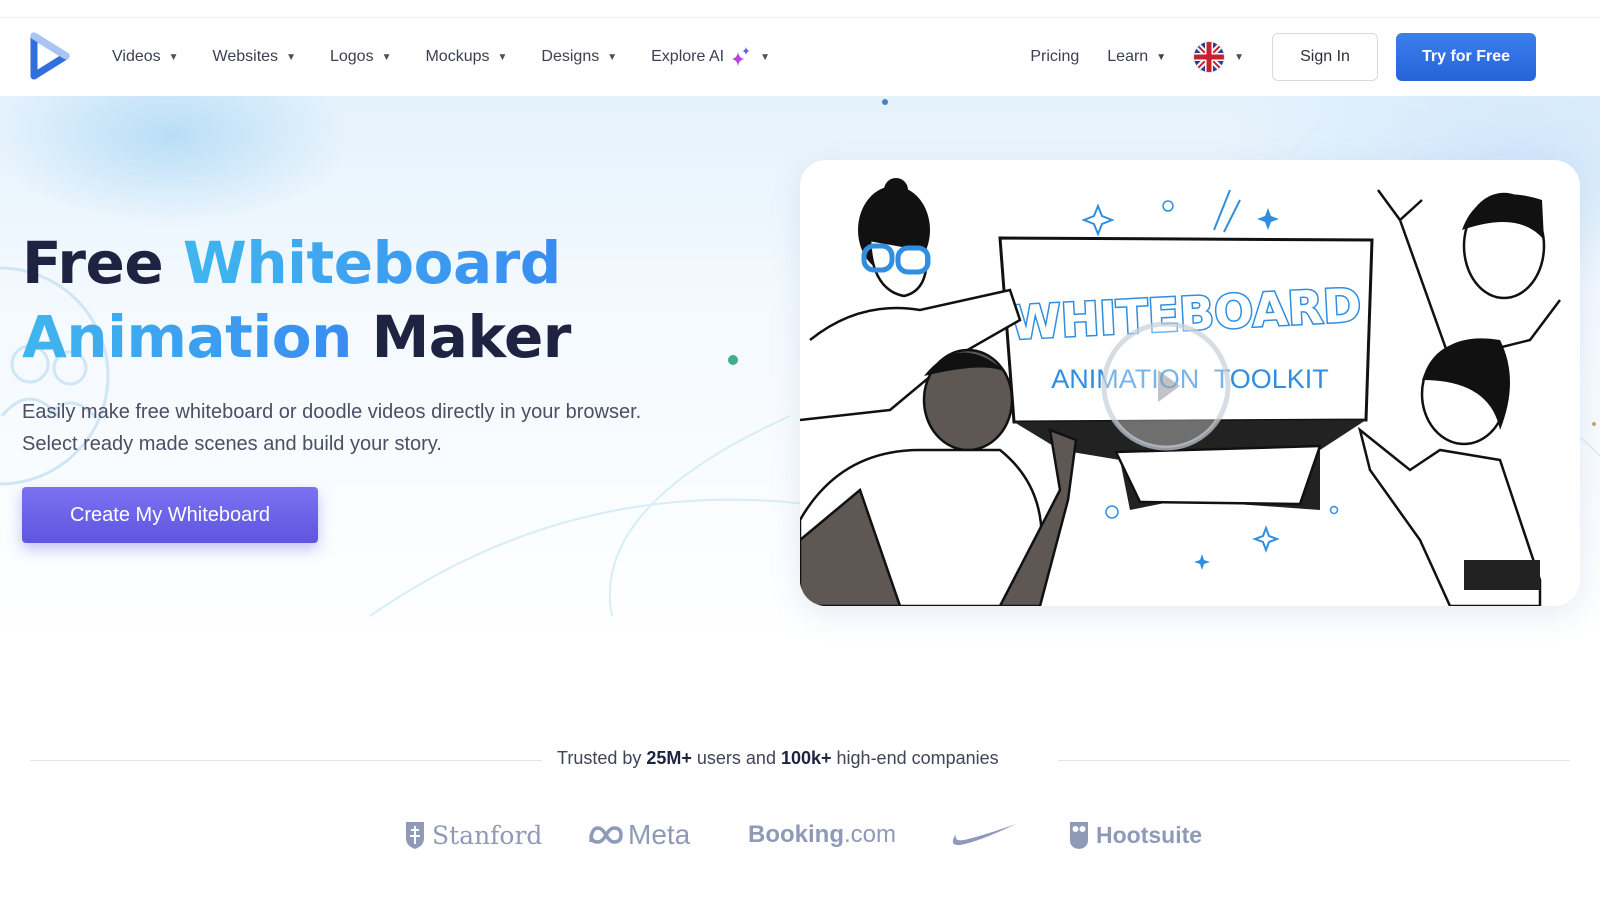 The height and width of the screenshot is (900, 1600). I want to click on nav-item-logos: Logos ▼, so click(361, 57).